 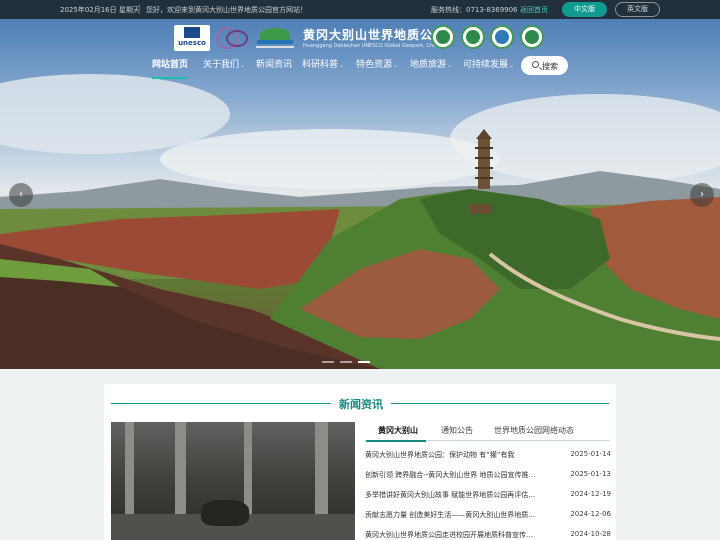 I want to click on global-geopark-logo, so click(x=232, y=38).